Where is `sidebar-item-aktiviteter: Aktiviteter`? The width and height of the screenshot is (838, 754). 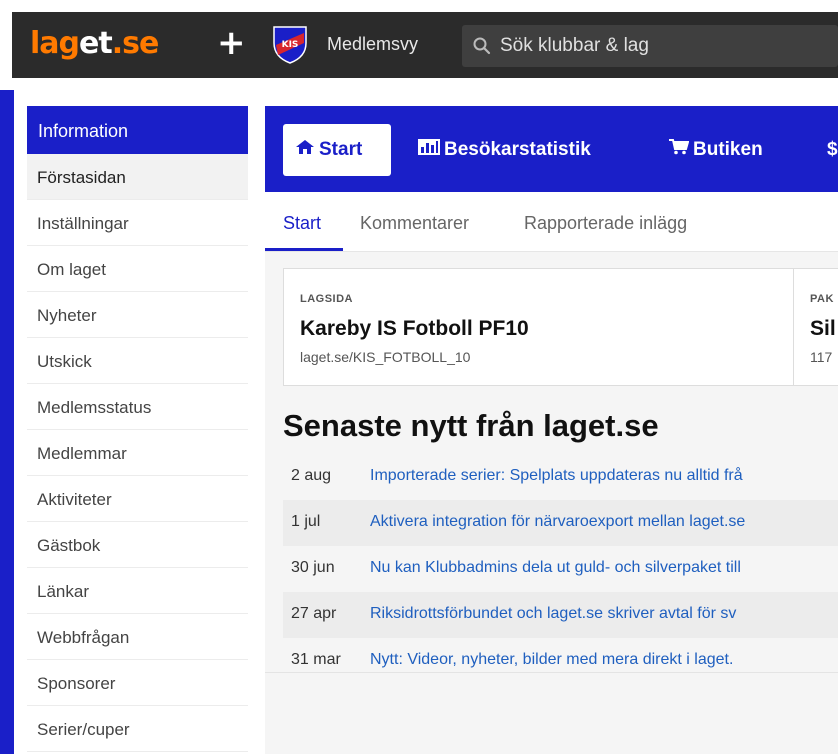
sidebar-item-aktiviteter: Aktiviteter is located at coordinates (137, 499).